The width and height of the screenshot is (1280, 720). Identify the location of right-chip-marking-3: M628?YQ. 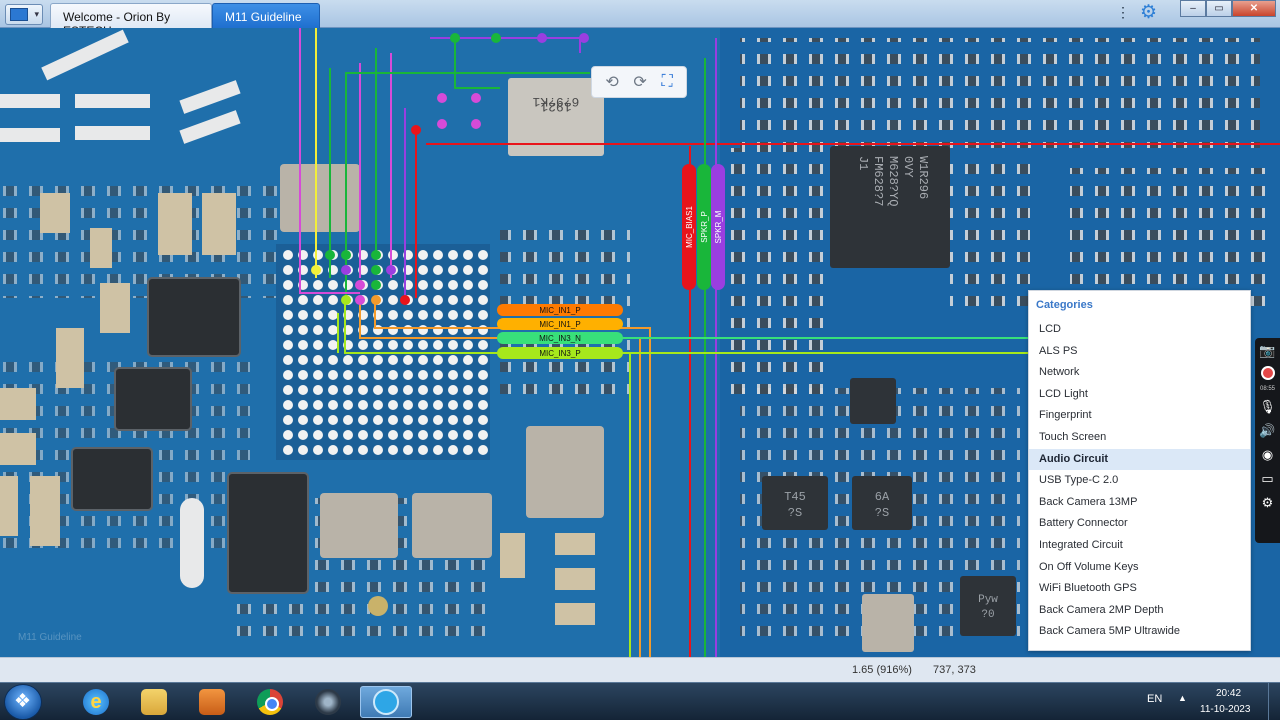
(893, 181).